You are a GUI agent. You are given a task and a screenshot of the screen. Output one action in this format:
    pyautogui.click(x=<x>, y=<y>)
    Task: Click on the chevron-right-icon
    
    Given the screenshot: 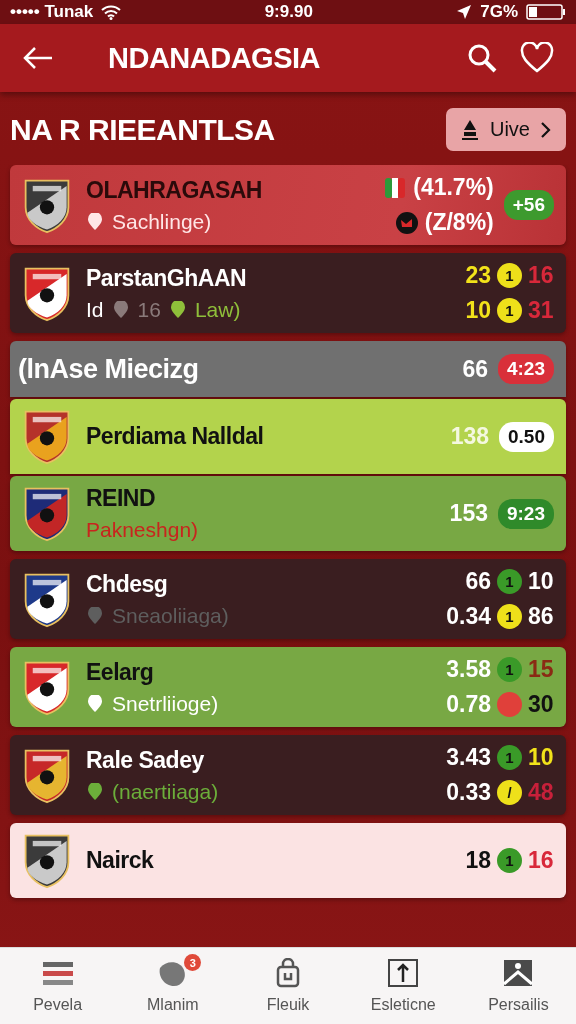 What is the action you would take?
    pyautogui.click(x=546, y=129)
    